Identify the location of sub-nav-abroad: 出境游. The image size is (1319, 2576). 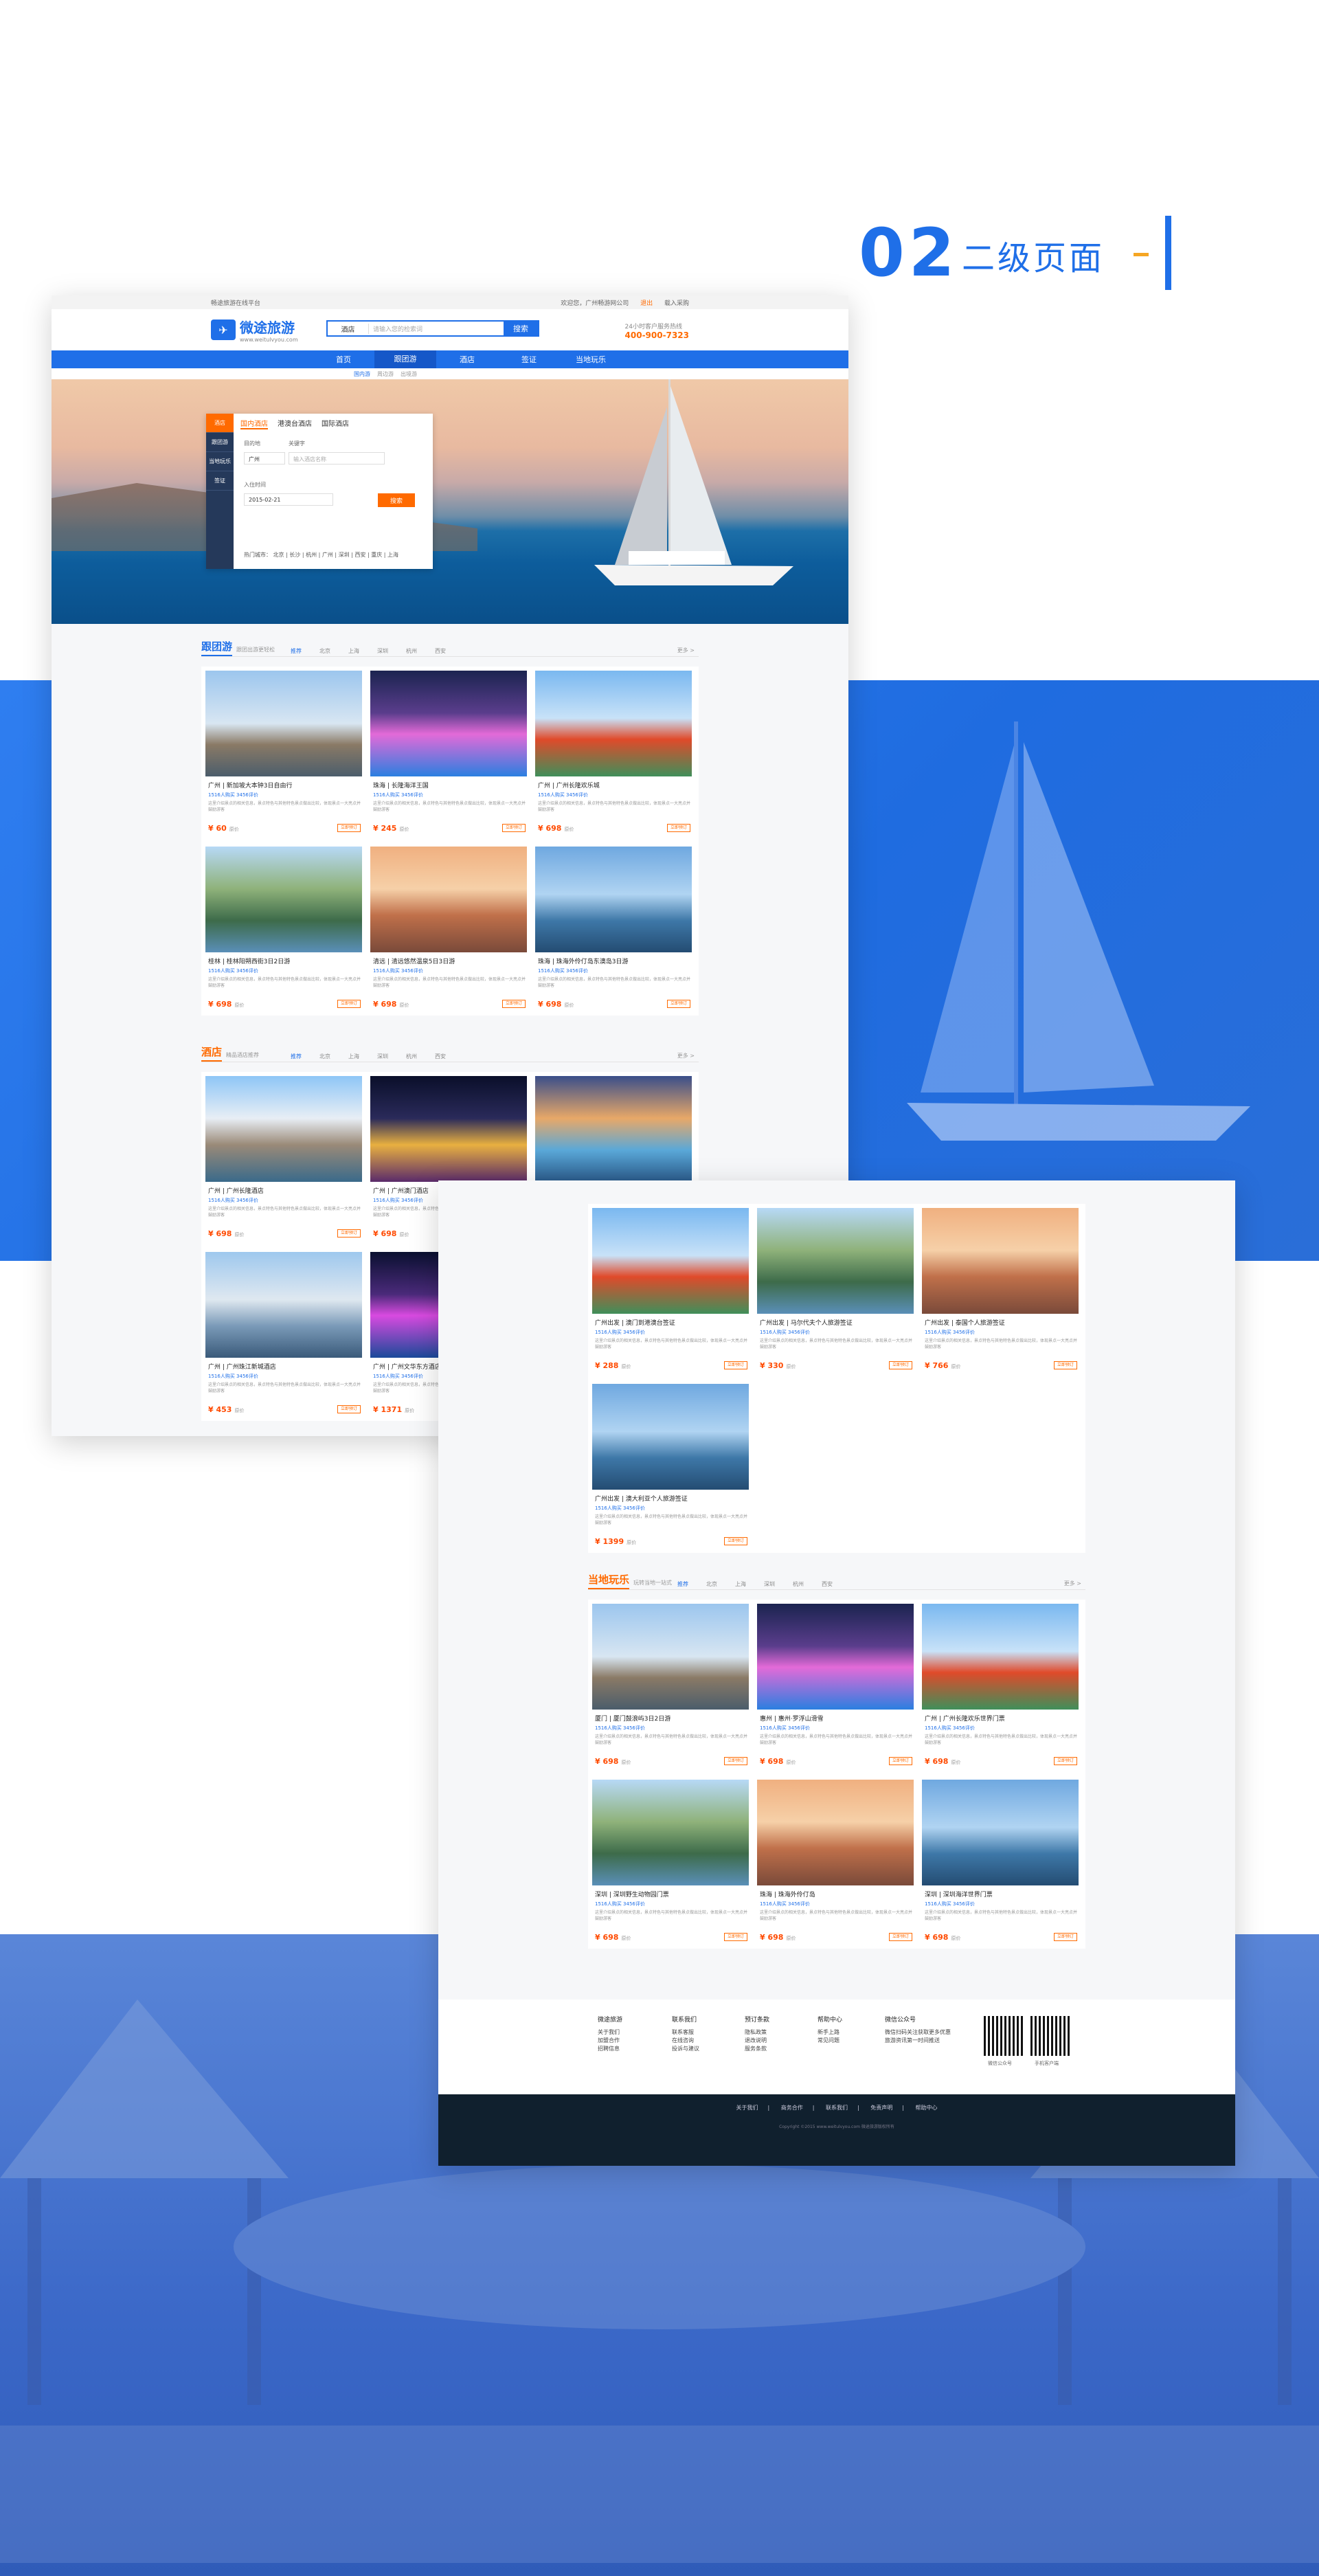
(409, 374).